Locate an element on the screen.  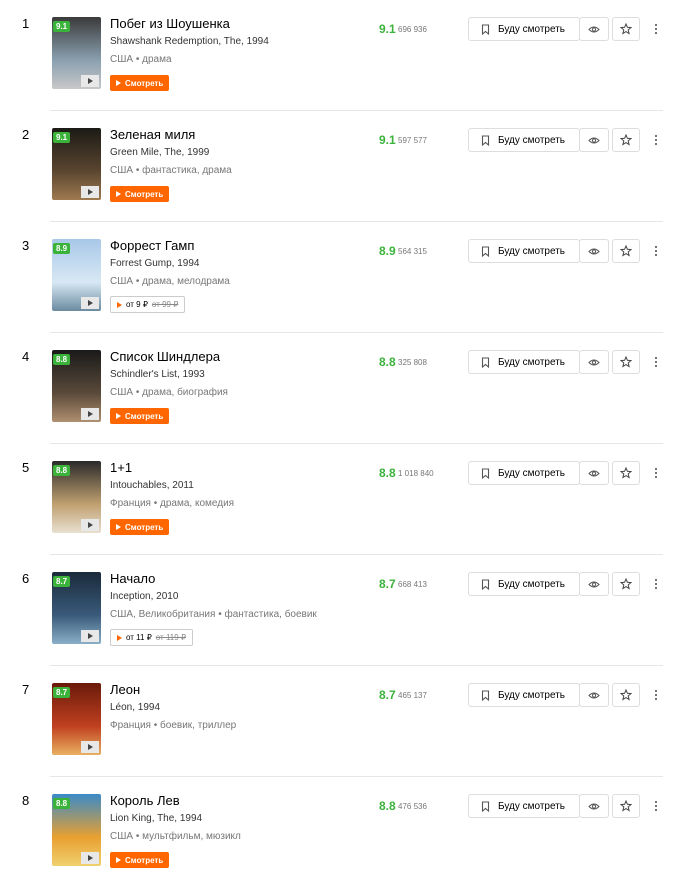
price: от 9 ₽ is located at coordinates (137, 304).